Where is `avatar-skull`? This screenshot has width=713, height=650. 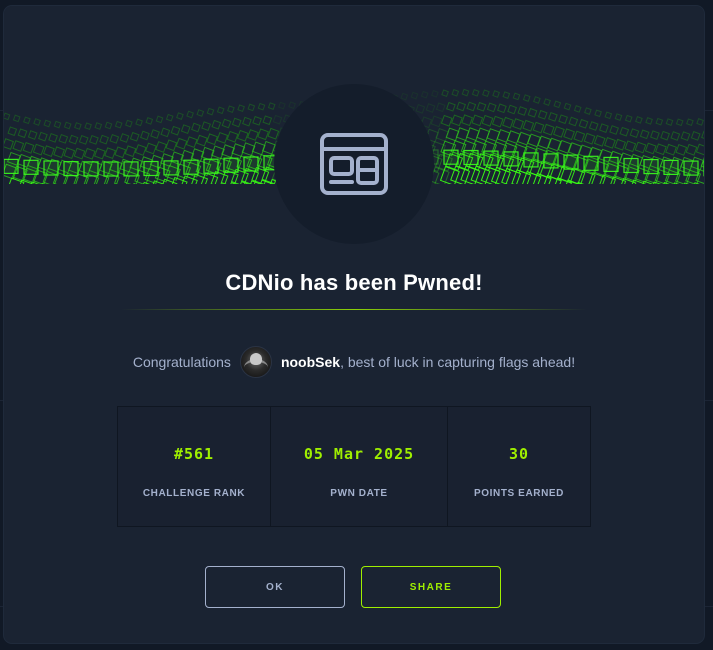 avatar-skull is located at coordinates (255, 359).